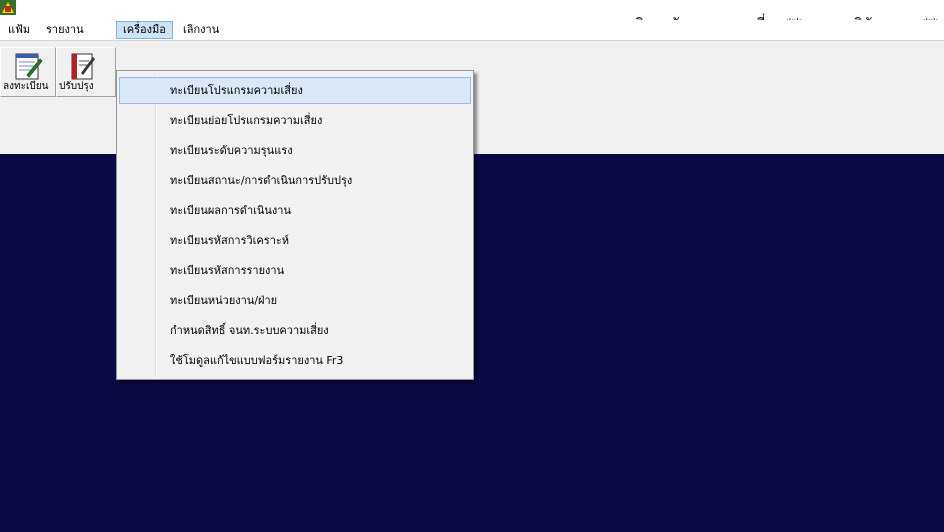 Image resolution: width=944 pixels, height=532 pixels. I want to click on menu-report: รายงาน, so click(65, 30).